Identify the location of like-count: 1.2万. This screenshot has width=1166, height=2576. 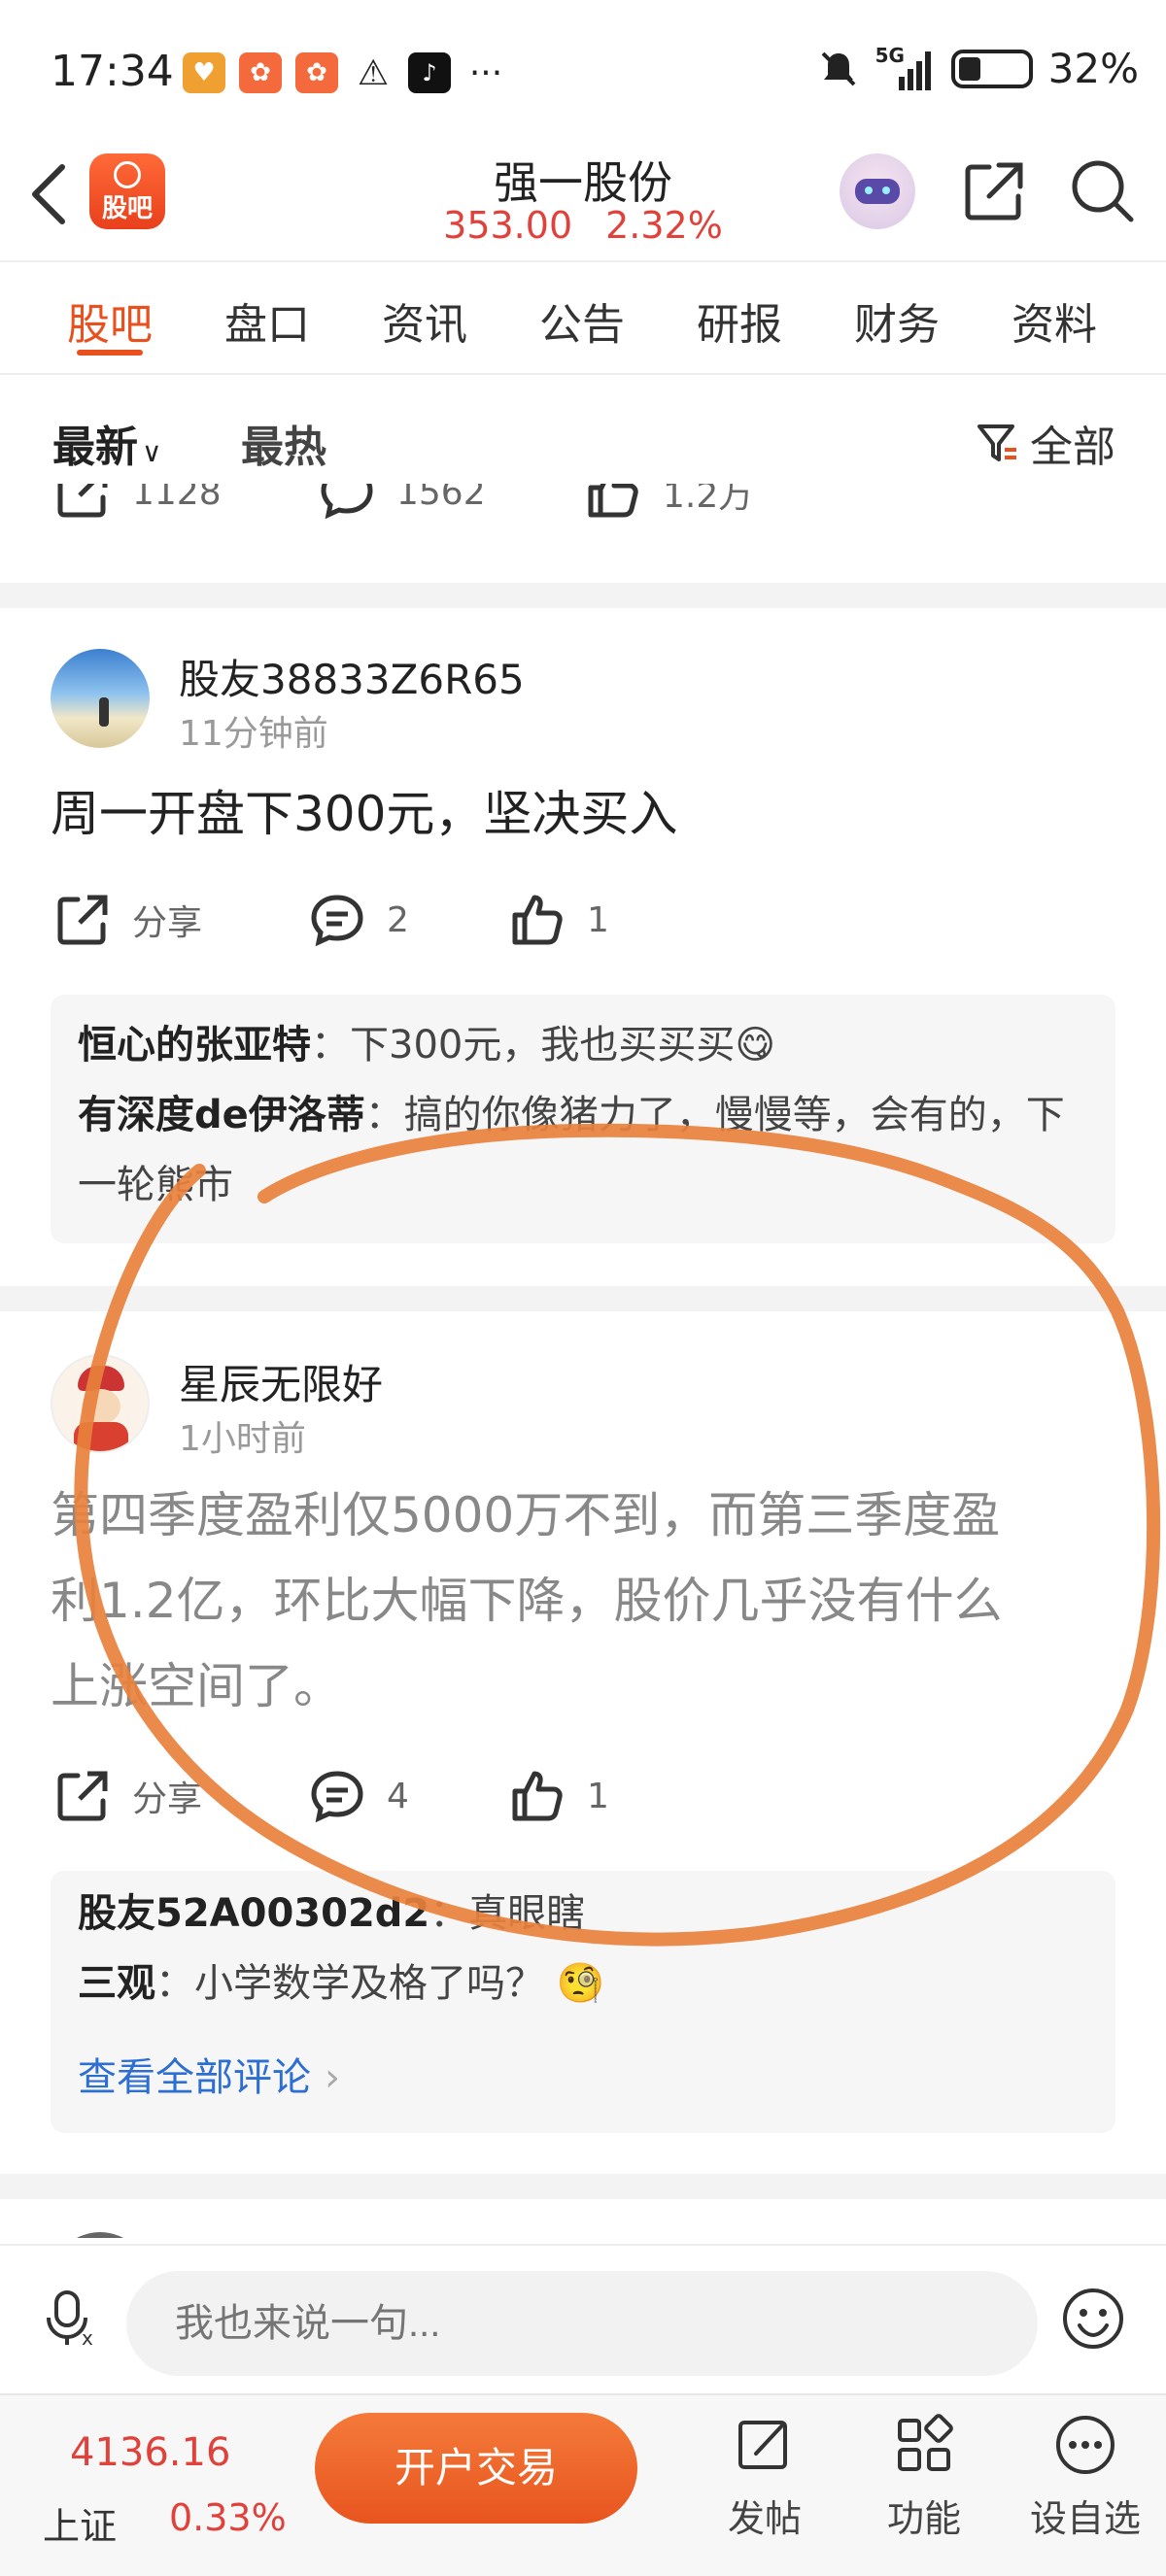
(708, 500).